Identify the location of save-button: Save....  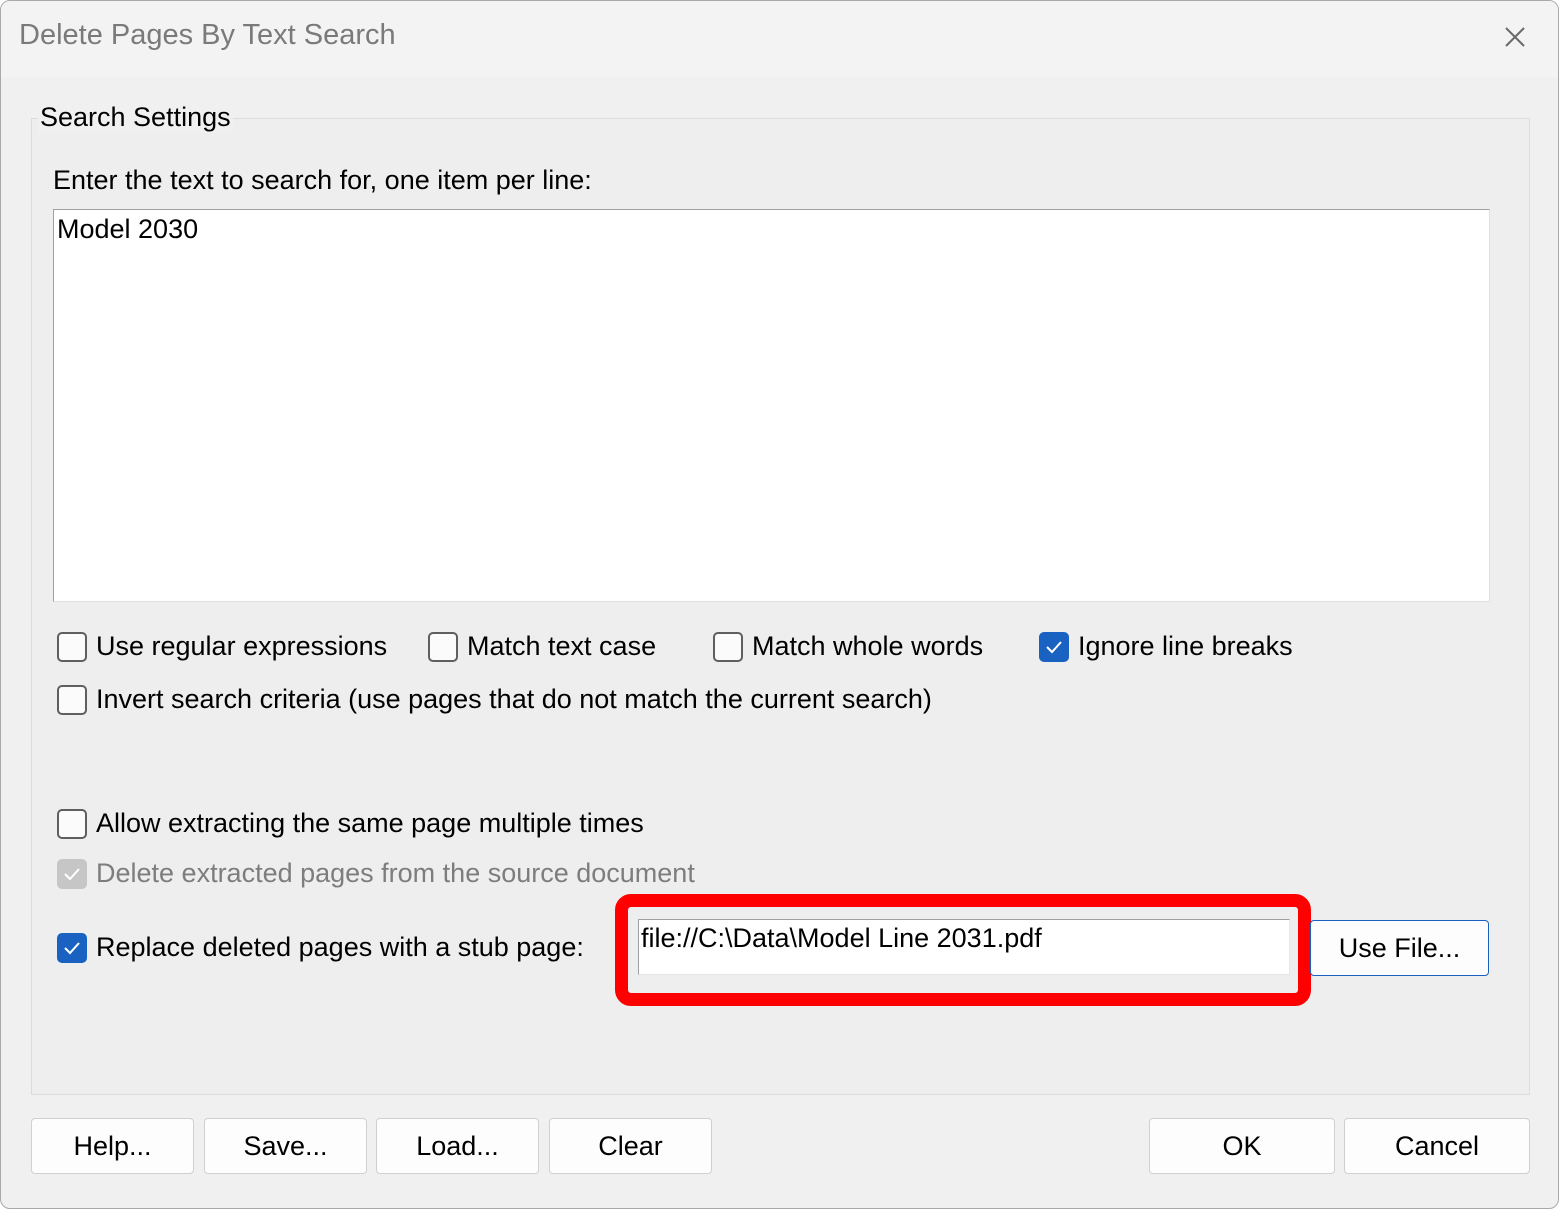
(285, 1146).